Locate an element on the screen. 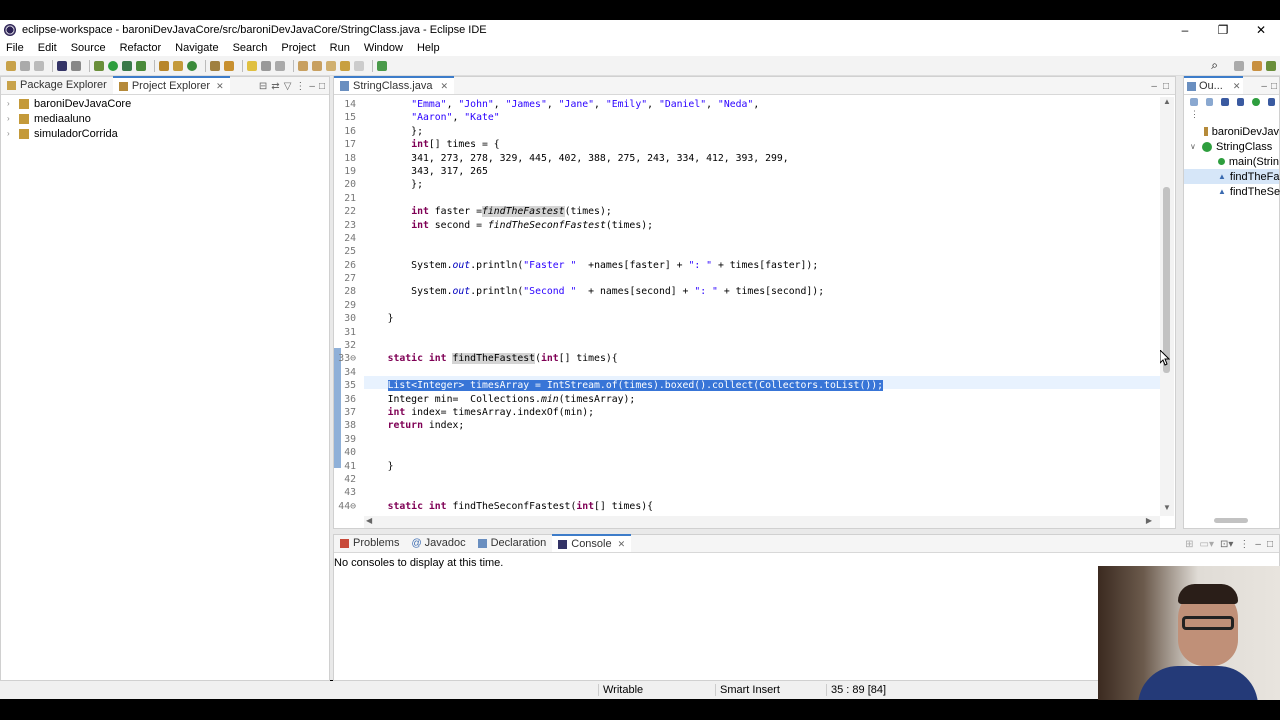  java-perspective-icon is located at coordinates (1257, 65).